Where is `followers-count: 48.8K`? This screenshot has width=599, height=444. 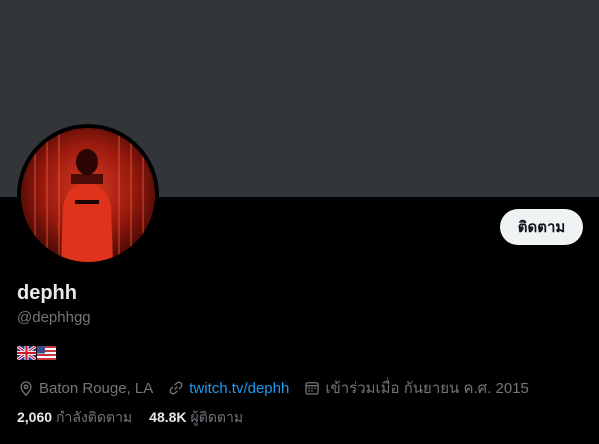
followers-count: 48.8K is located at coordinates (168, 417).